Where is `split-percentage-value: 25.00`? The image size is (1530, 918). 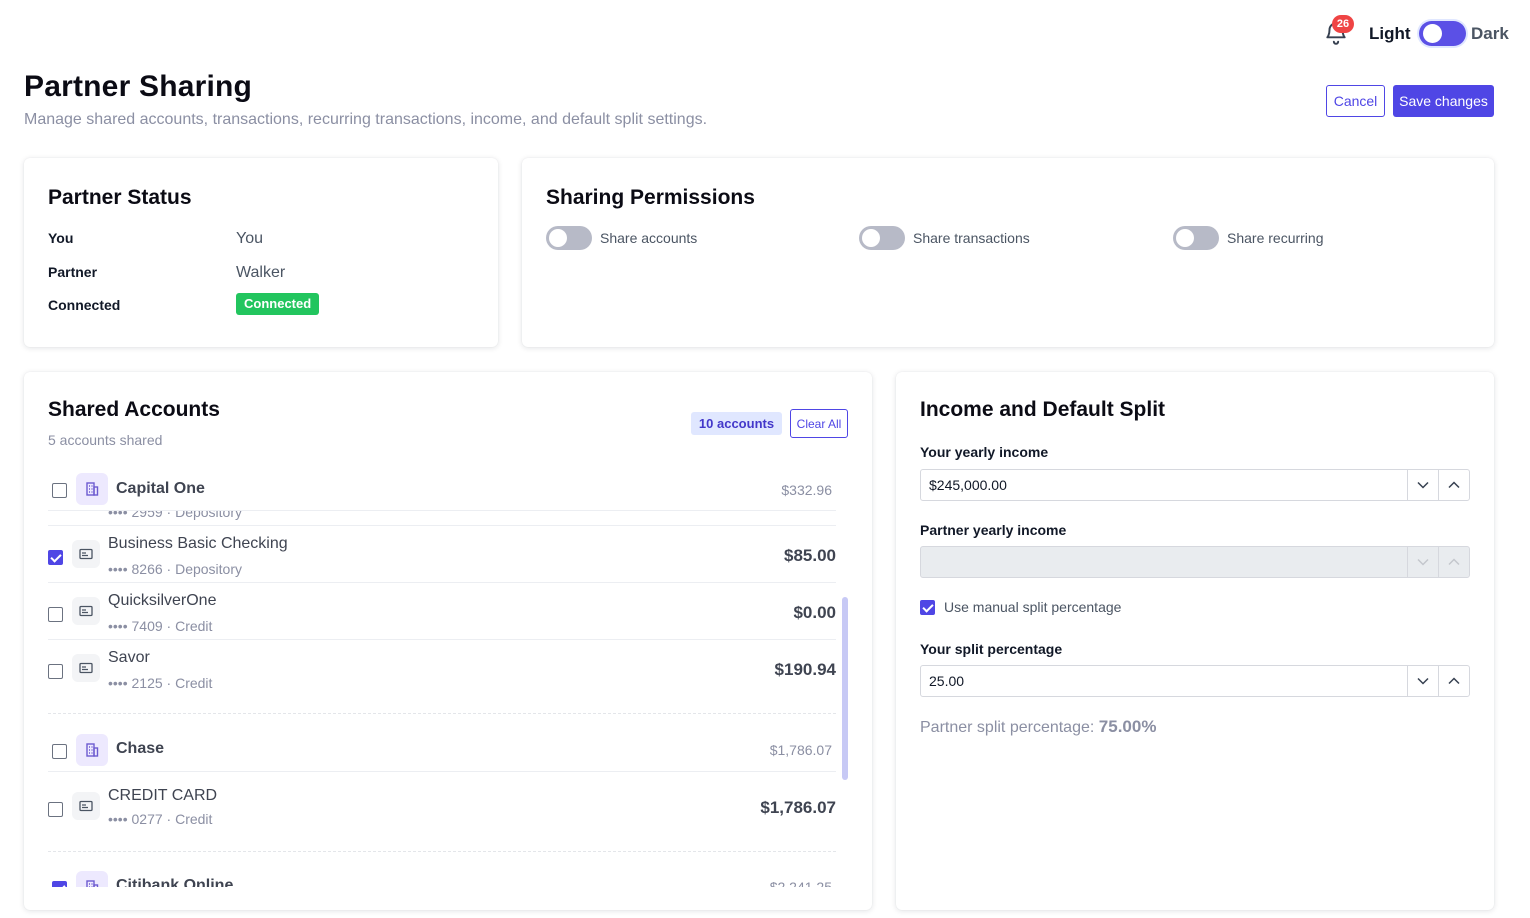 split-percentage-value: 25.00 is located at coordinates (1164, 681).